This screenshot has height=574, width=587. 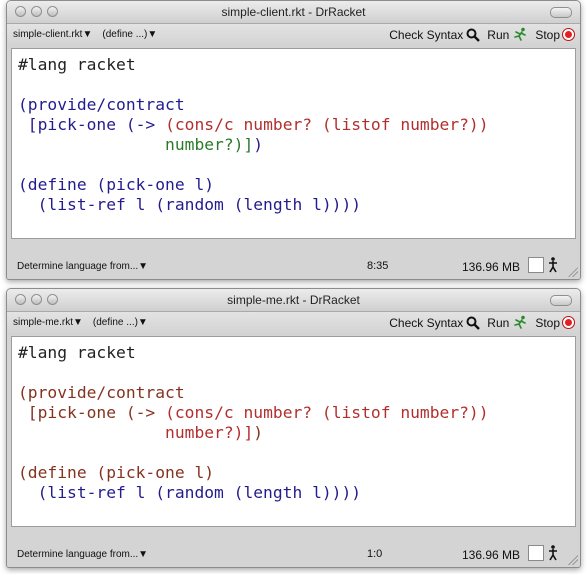 What do you see at coordinates (375, 554) in the screenshot?
I see `cursor-position: 1:0` at bounding box center [375, 554].